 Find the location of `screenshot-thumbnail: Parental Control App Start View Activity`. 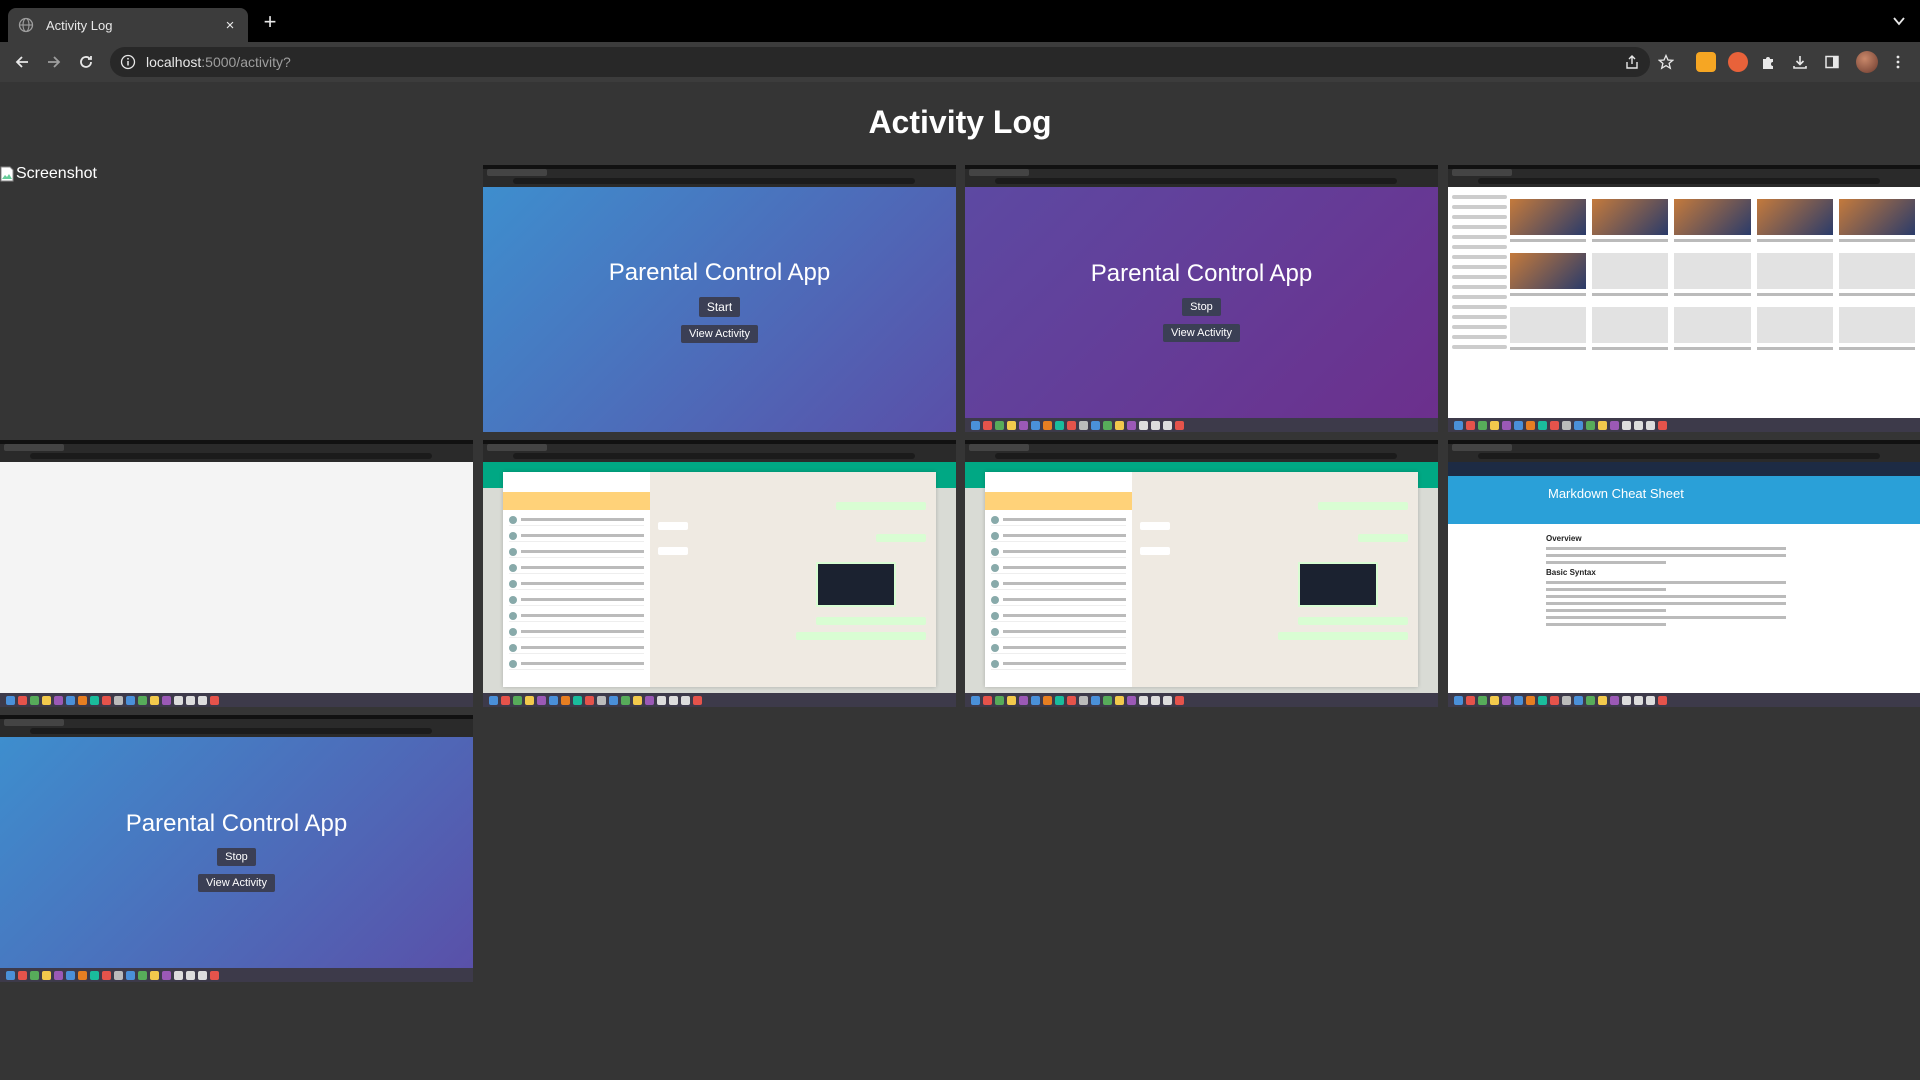

screenshot-thumbnail: Parental Control App Start View Activity is located at coordinates (719, 298).